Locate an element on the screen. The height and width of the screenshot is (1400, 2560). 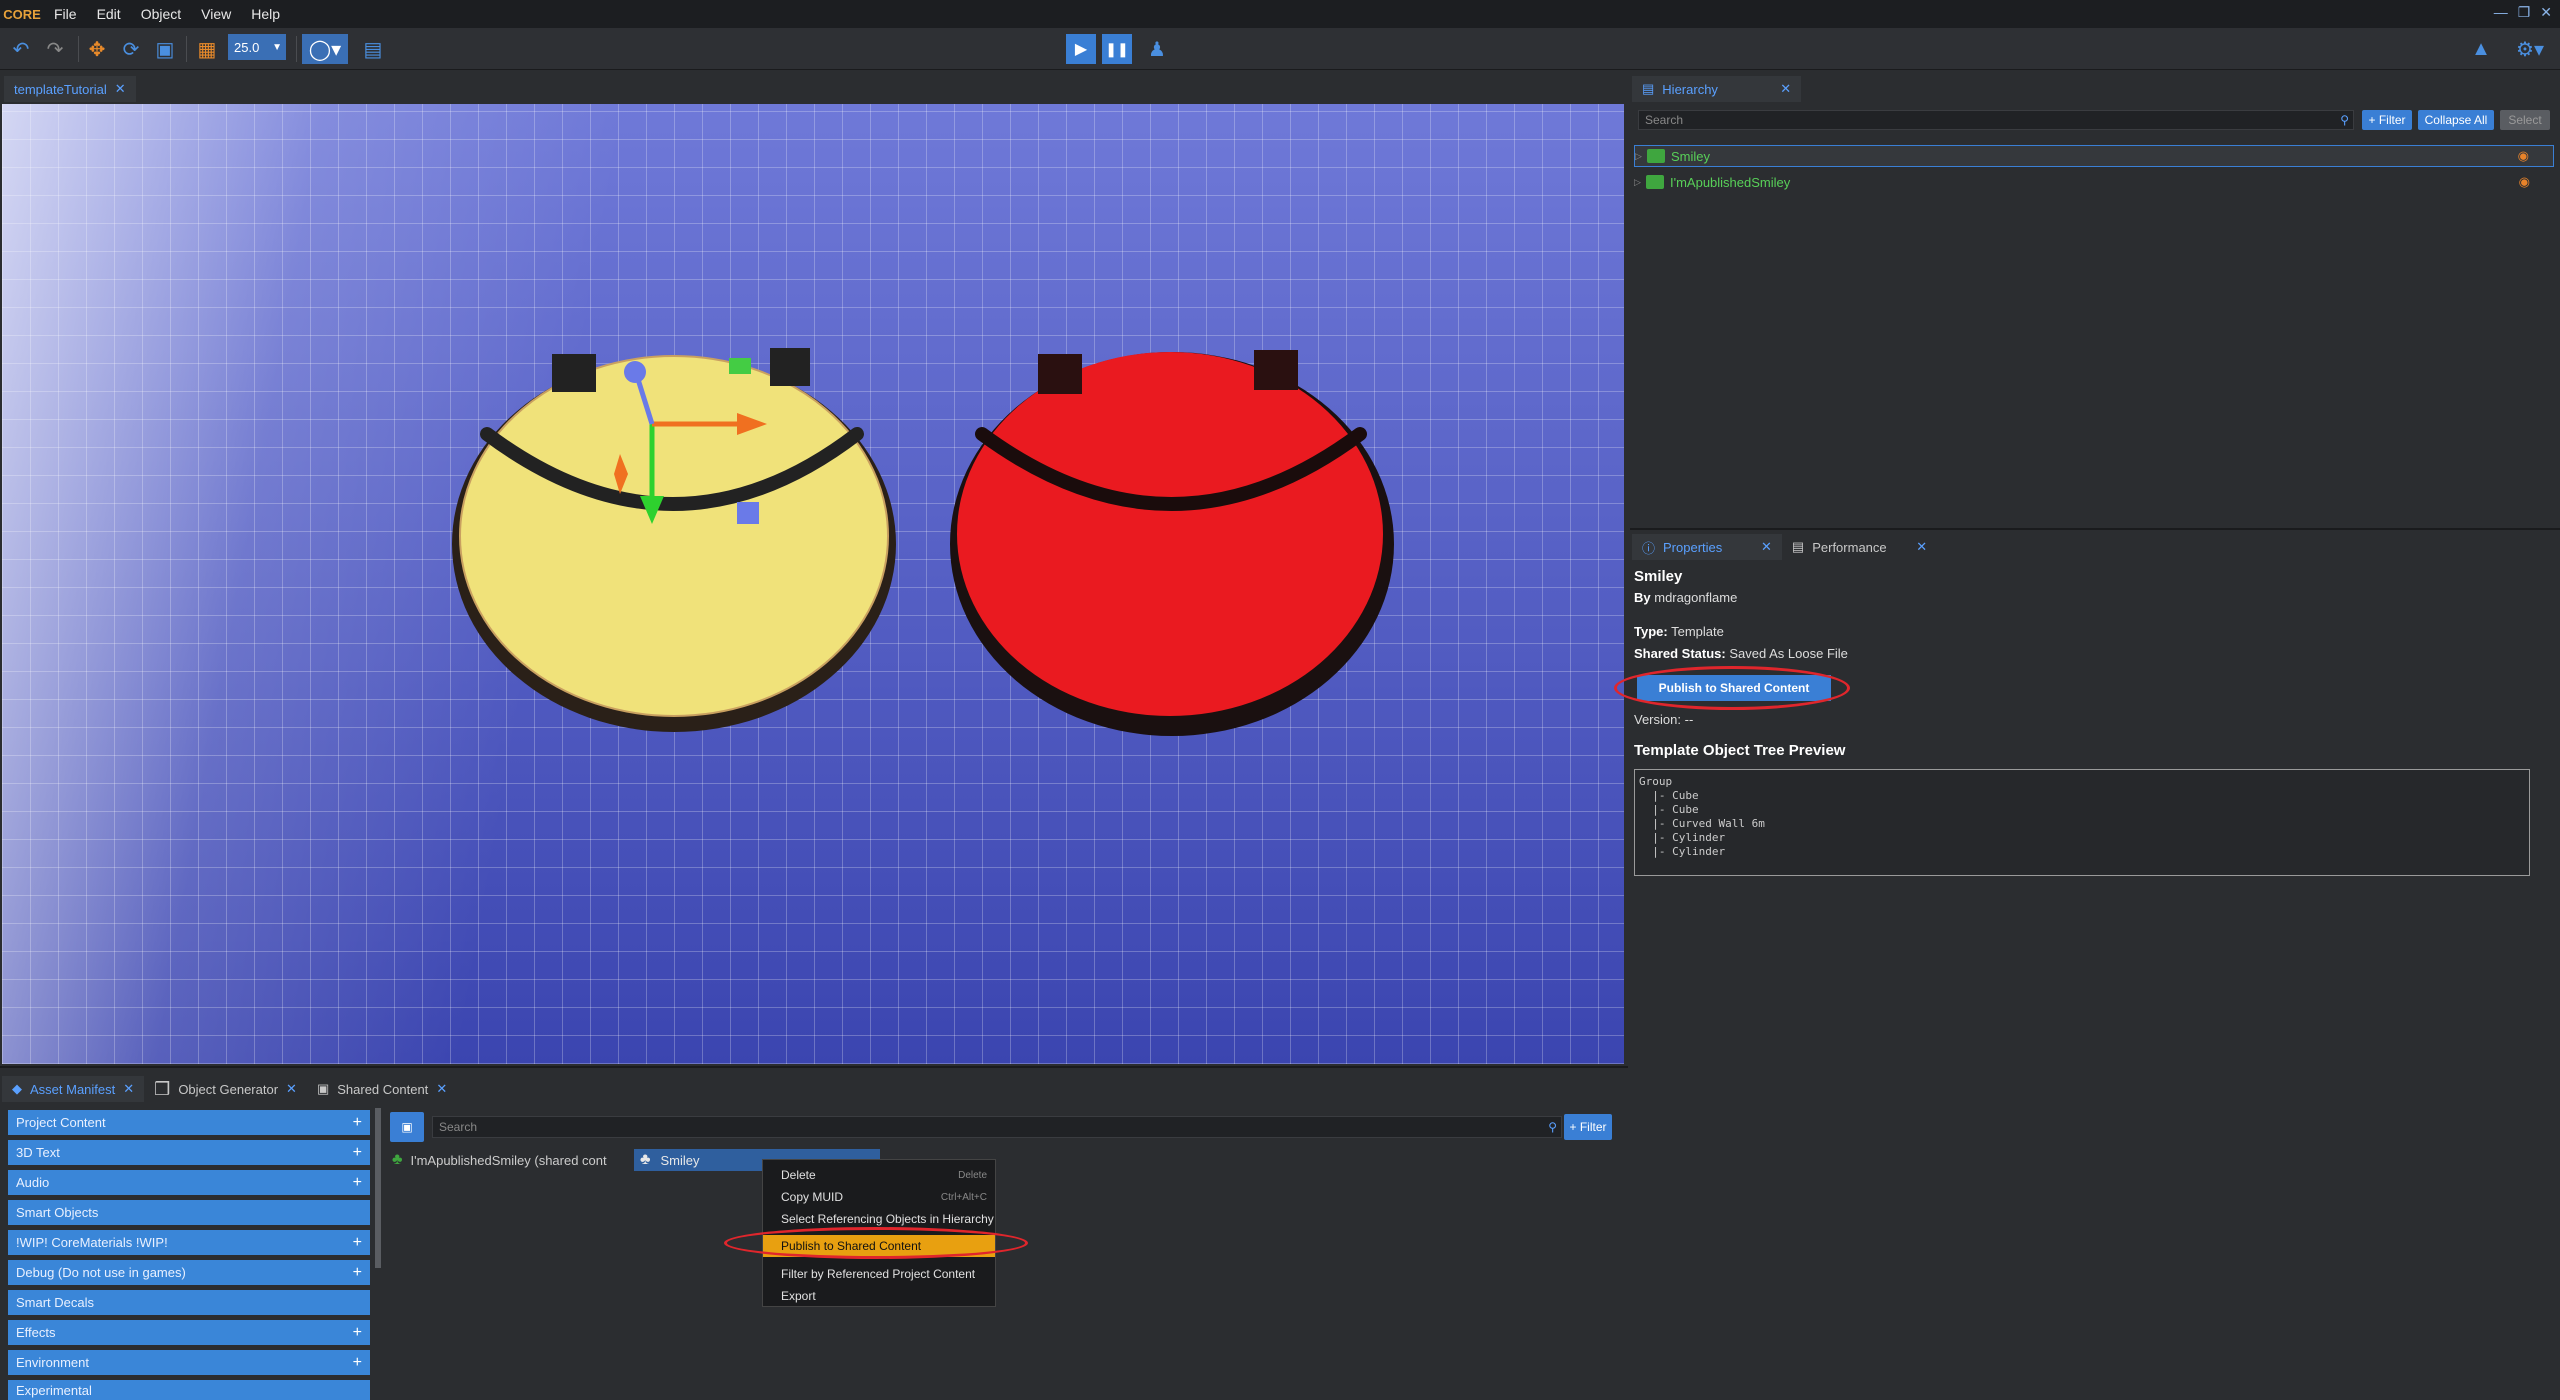
object-name: Smiley is located at coordinates (1658, 576).